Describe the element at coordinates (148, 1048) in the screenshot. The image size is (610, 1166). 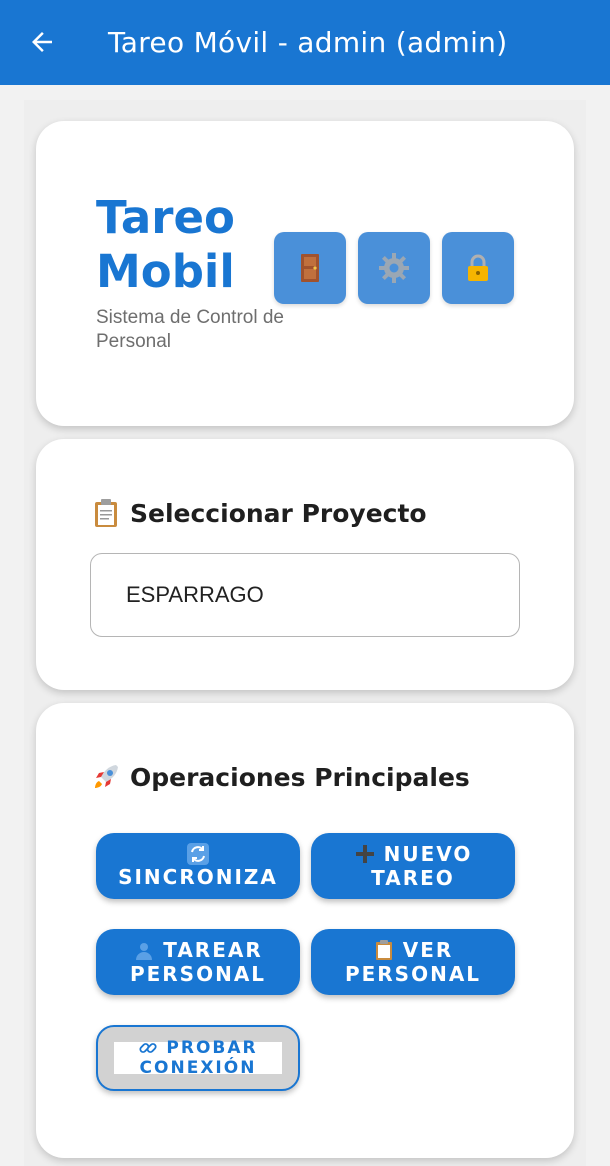
I see `link-icon` at that location.